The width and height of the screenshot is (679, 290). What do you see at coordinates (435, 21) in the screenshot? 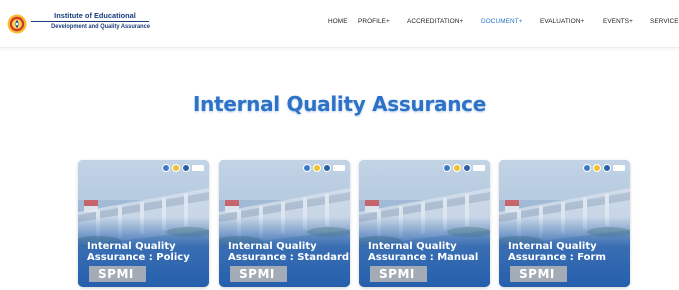
I see `nav-item-accreditation: ACCREDITATION+` at bounding box center [435, 21].